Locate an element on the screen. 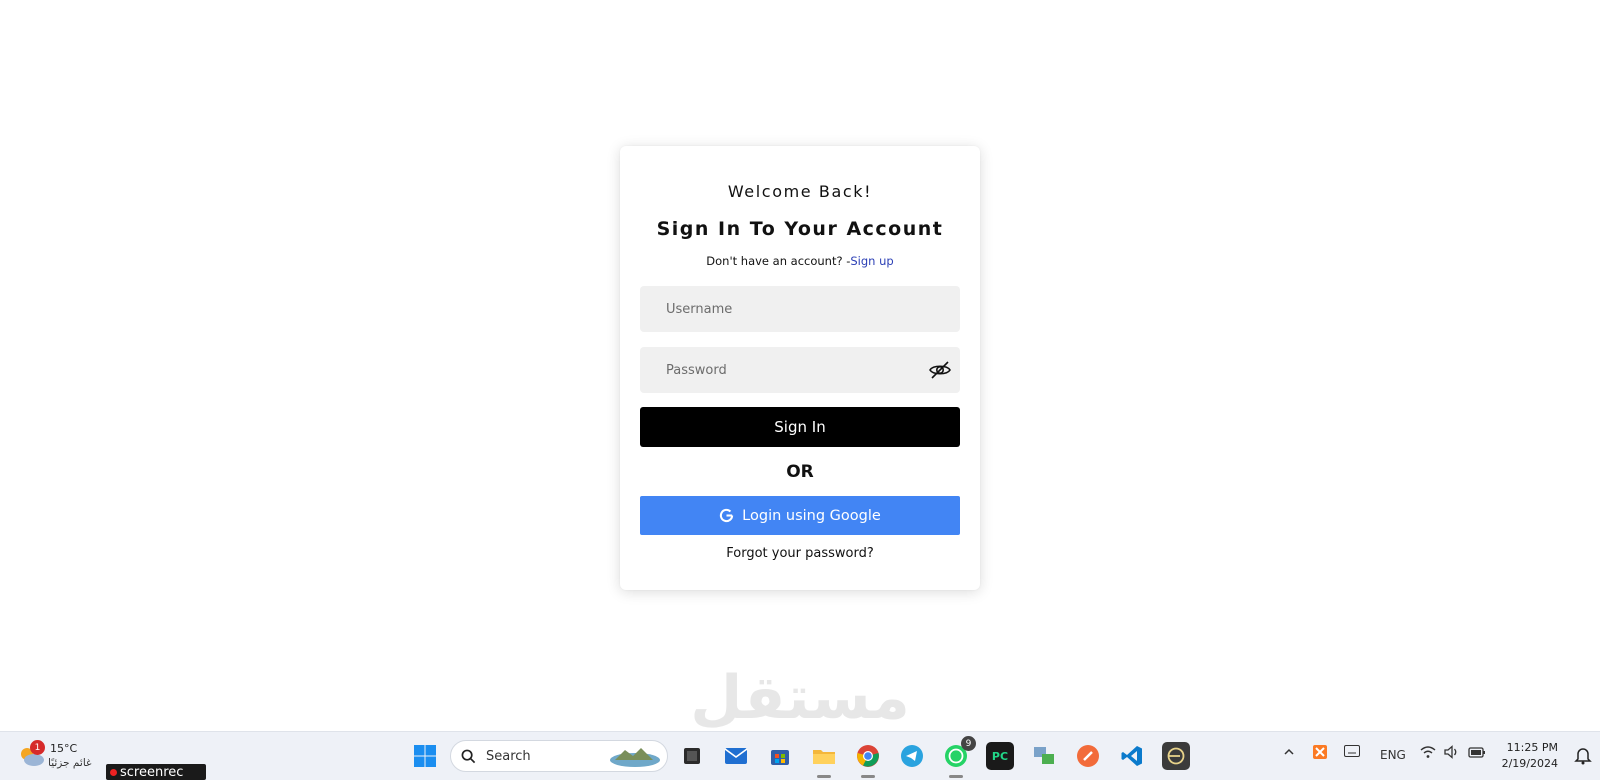  whatsapp-badge: 9 is located at coordinates (968, 743).